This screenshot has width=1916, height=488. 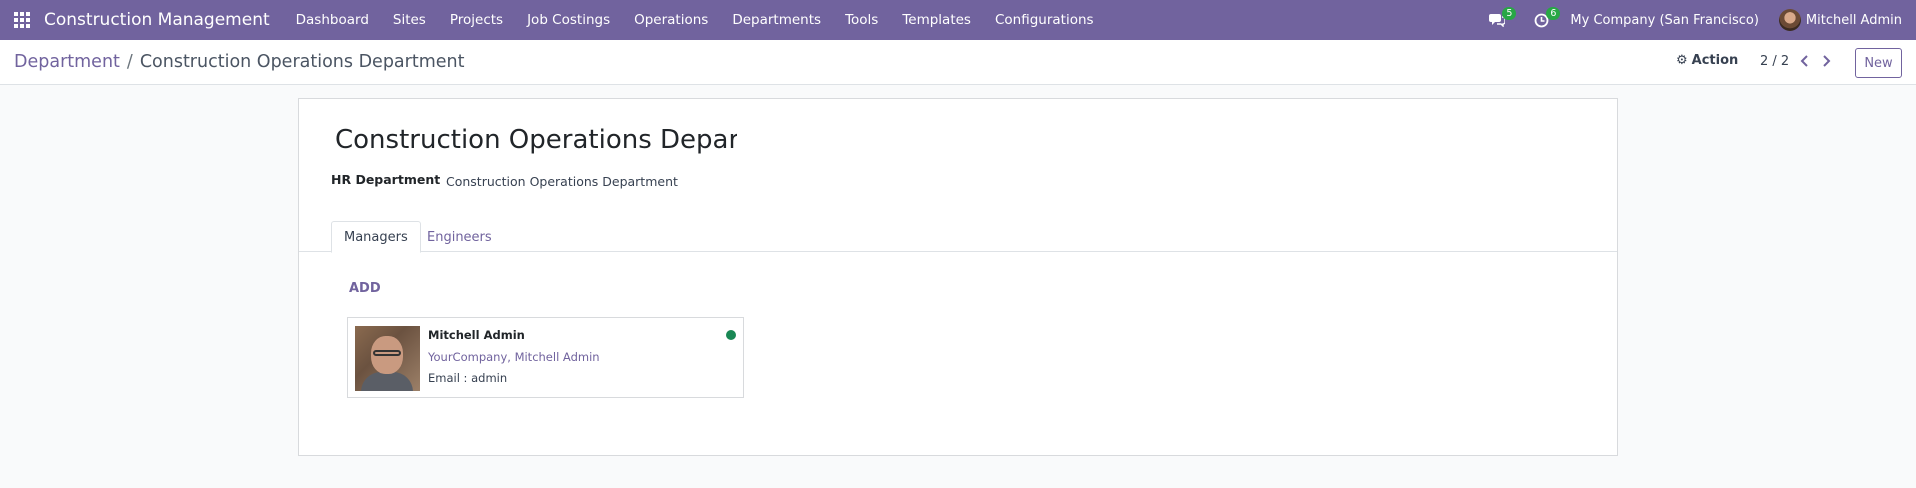 I want to click on pager-previous-icon, so click(x=1805, y=61).